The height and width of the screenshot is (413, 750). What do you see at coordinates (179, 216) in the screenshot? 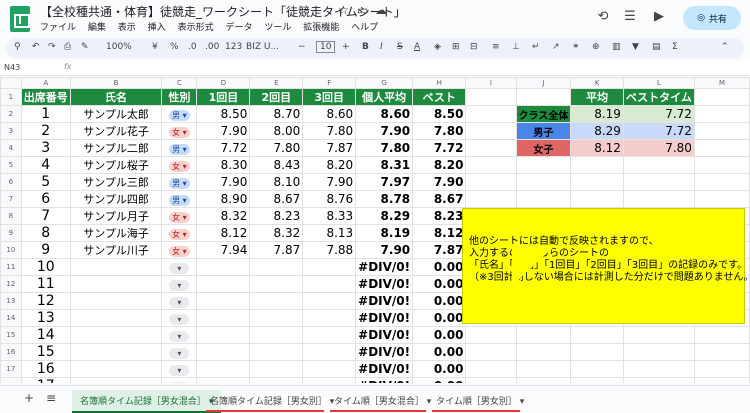
I see `sex-dropdown-cell: 女 ▾` at bounding box center [179, 216].